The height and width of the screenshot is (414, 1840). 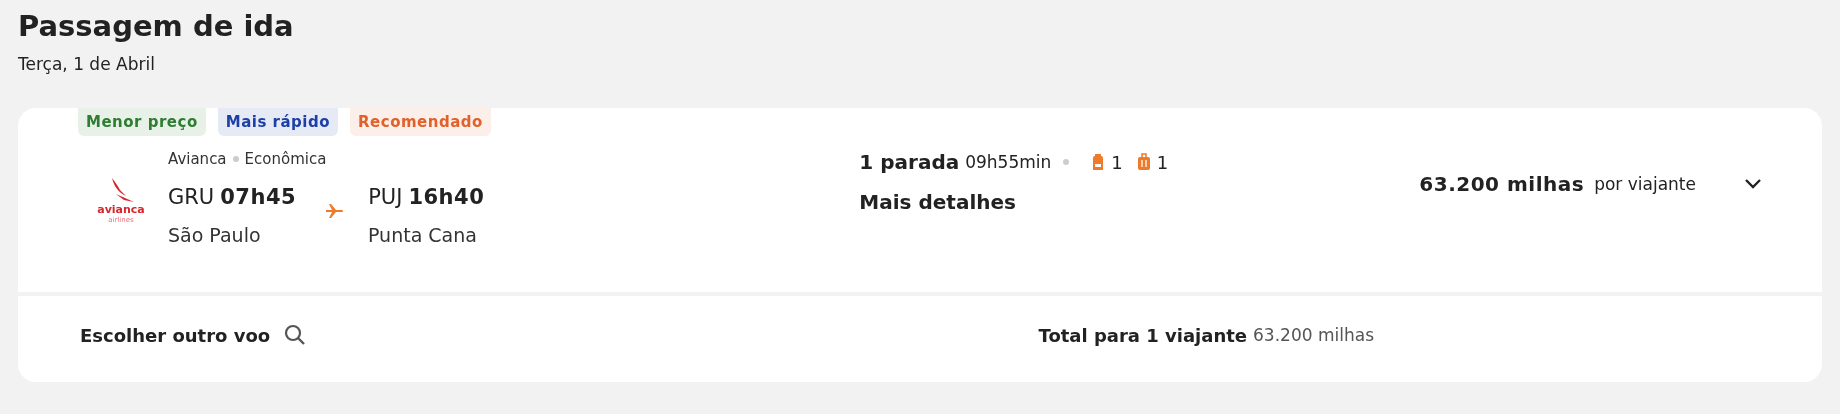 What do you see at coordinates (420, 122) in the screenshot?
I see `flight-tag: Recomendado` at bounding box center [420, 122].